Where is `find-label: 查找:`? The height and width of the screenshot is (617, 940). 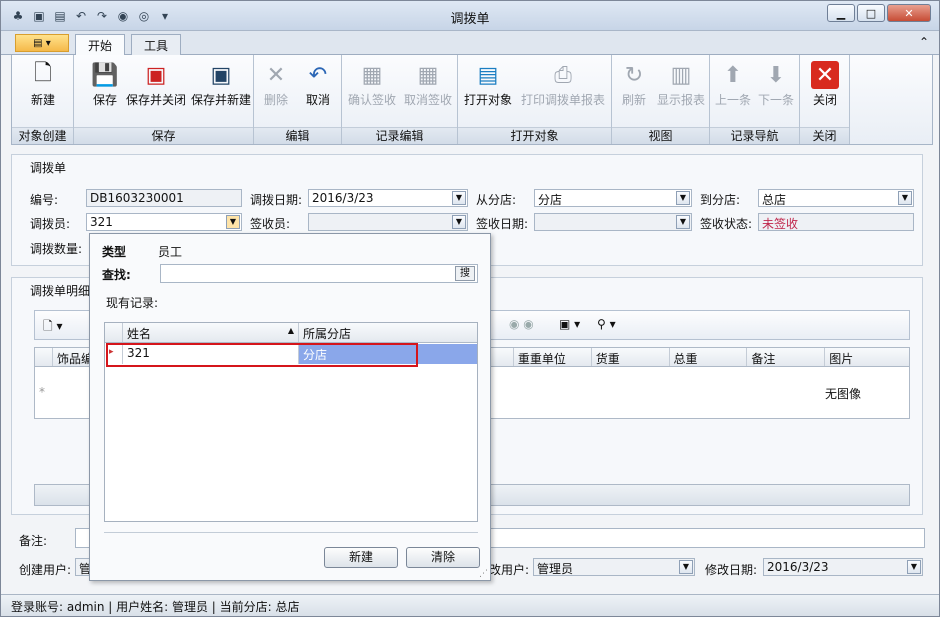 find-label: 查找: is located at coordinates (116, 275).